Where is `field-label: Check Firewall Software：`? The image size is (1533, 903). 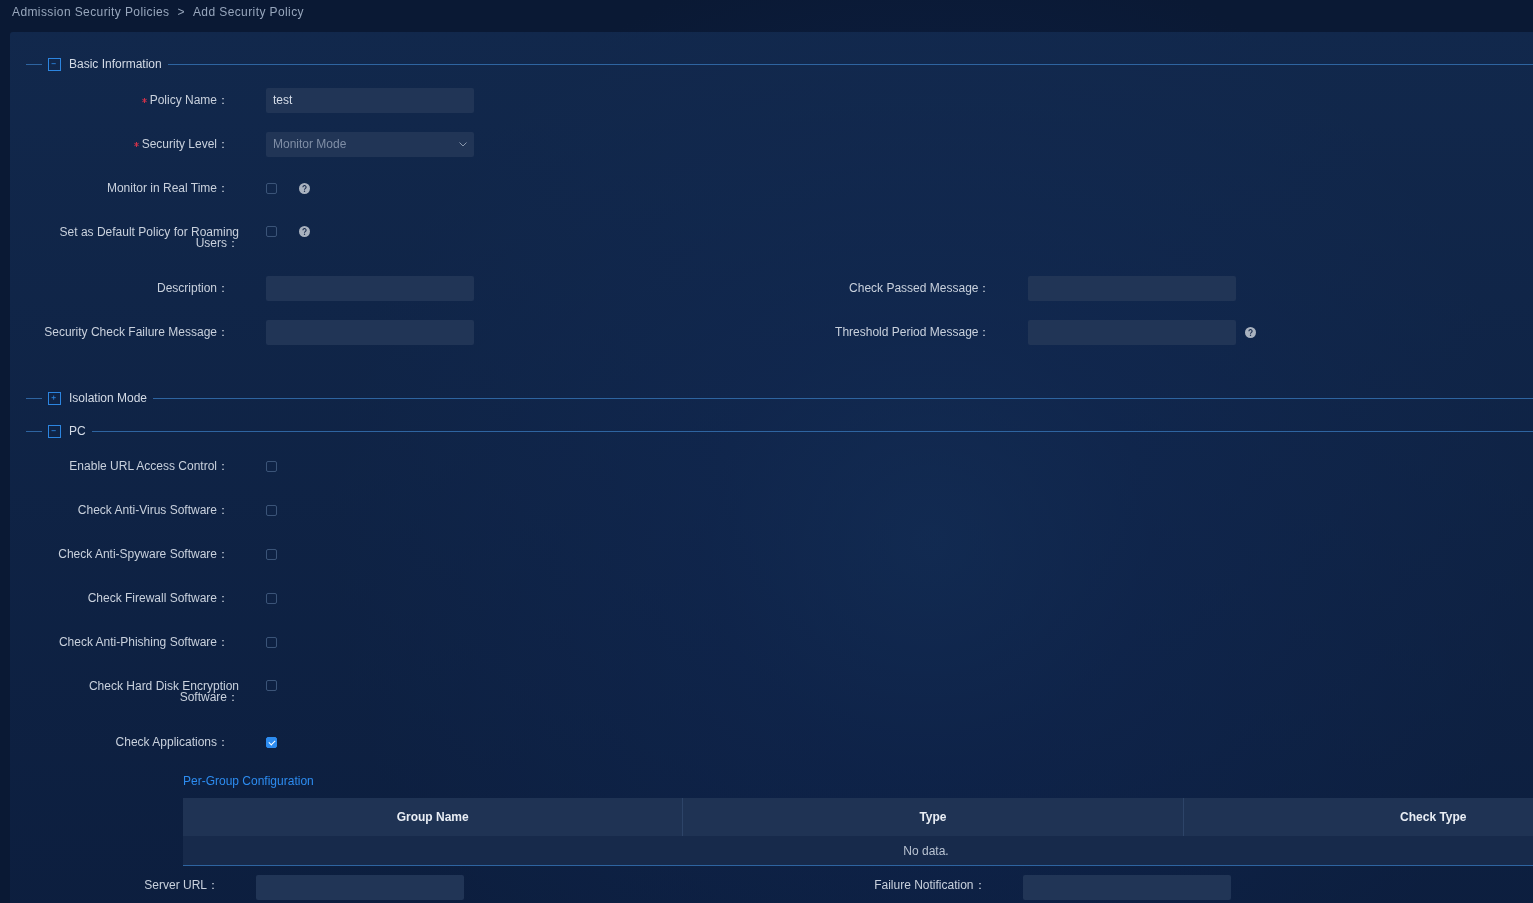
field-label: Check Firewall Software： is located at coordinates (157, 598).